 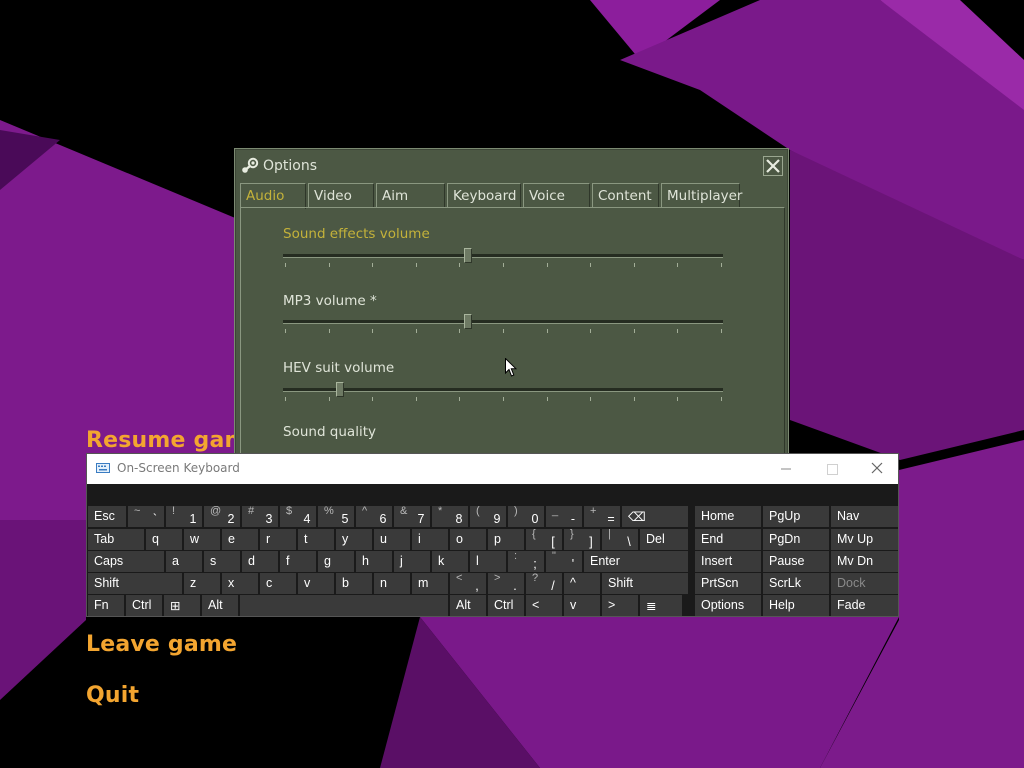 I want to click on hev-suit-volume-slider, so click(x=503, y=391).